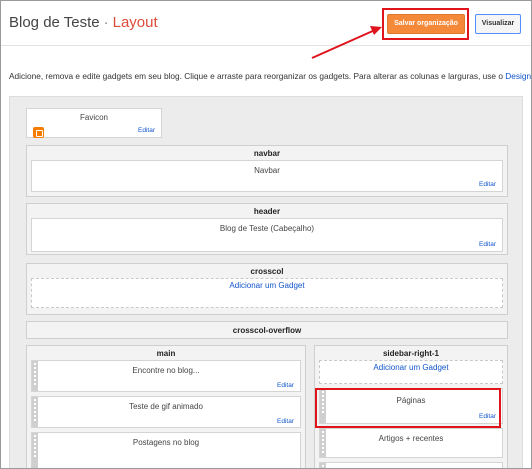  What do you see at coordinates (411, 372) in the screenshot?
I see `add-gadget-sidebar: Adicionar um Gadget` at bounding box center [411, 372].